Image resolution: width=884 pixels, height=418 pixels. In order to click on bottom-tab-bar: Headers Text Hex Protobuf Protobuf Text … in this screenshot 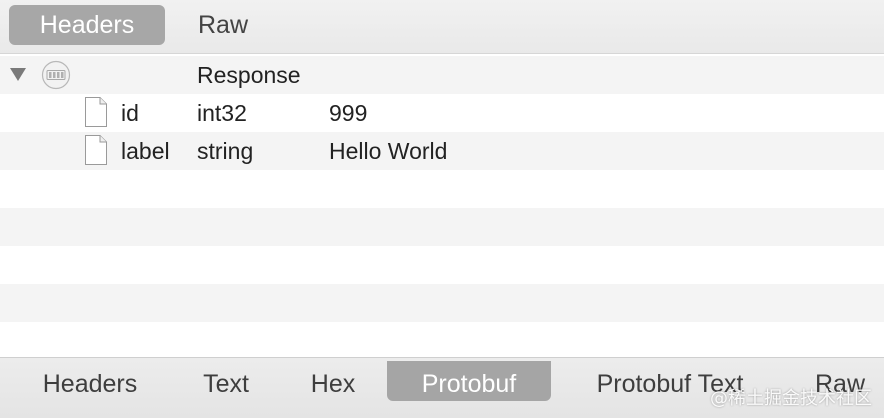, I will do `click(442, 388)`.